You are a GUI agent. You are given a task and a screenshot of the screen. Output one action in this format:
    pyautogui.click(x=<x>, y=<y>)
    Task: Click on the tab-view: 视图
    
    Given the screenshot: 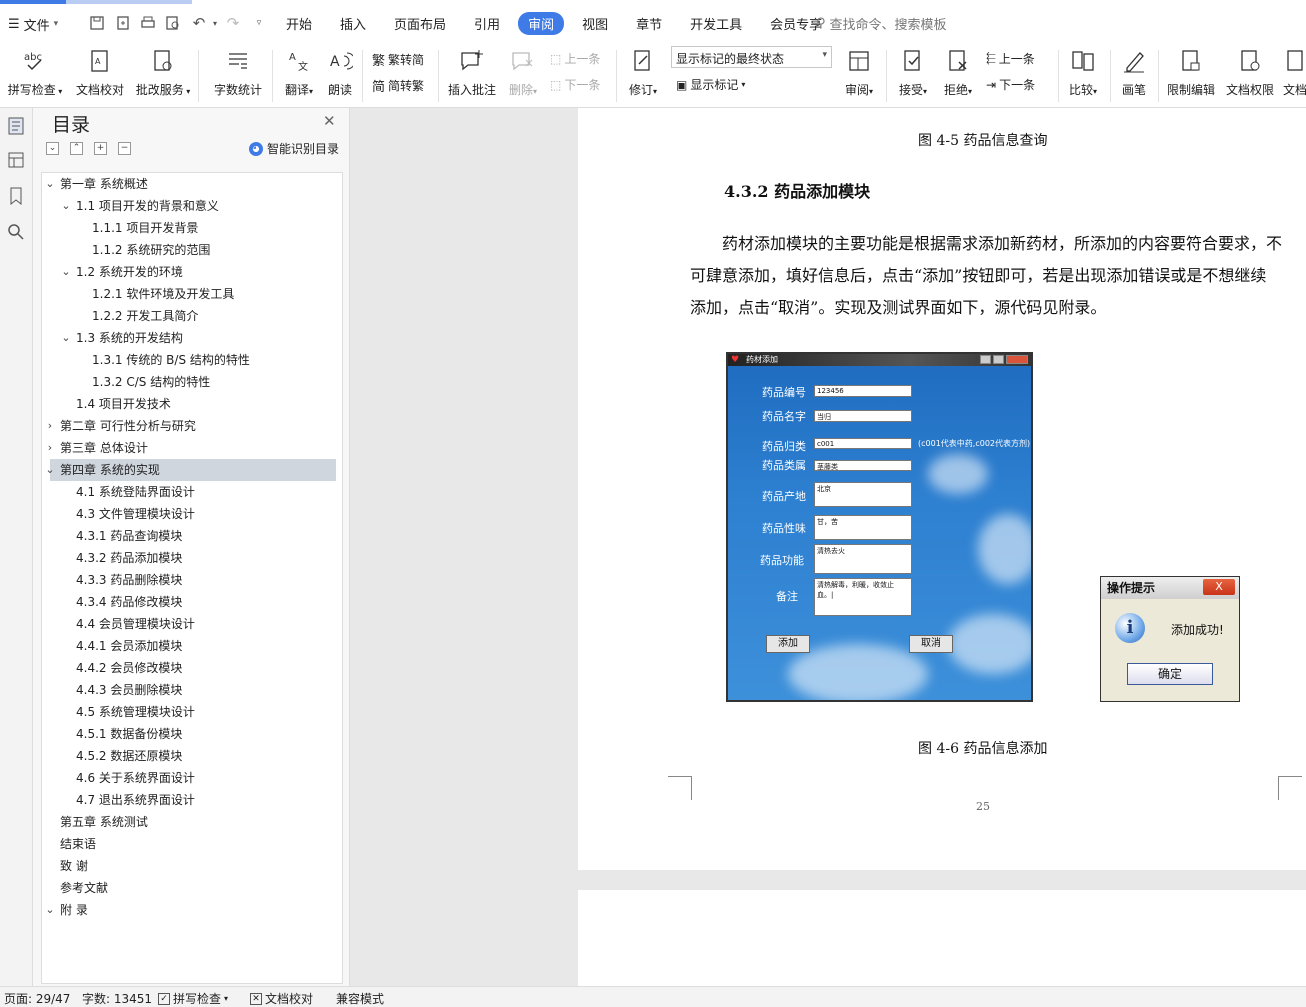 What is the action you would take?
    pyautogui.click(x=595, y=23)
    